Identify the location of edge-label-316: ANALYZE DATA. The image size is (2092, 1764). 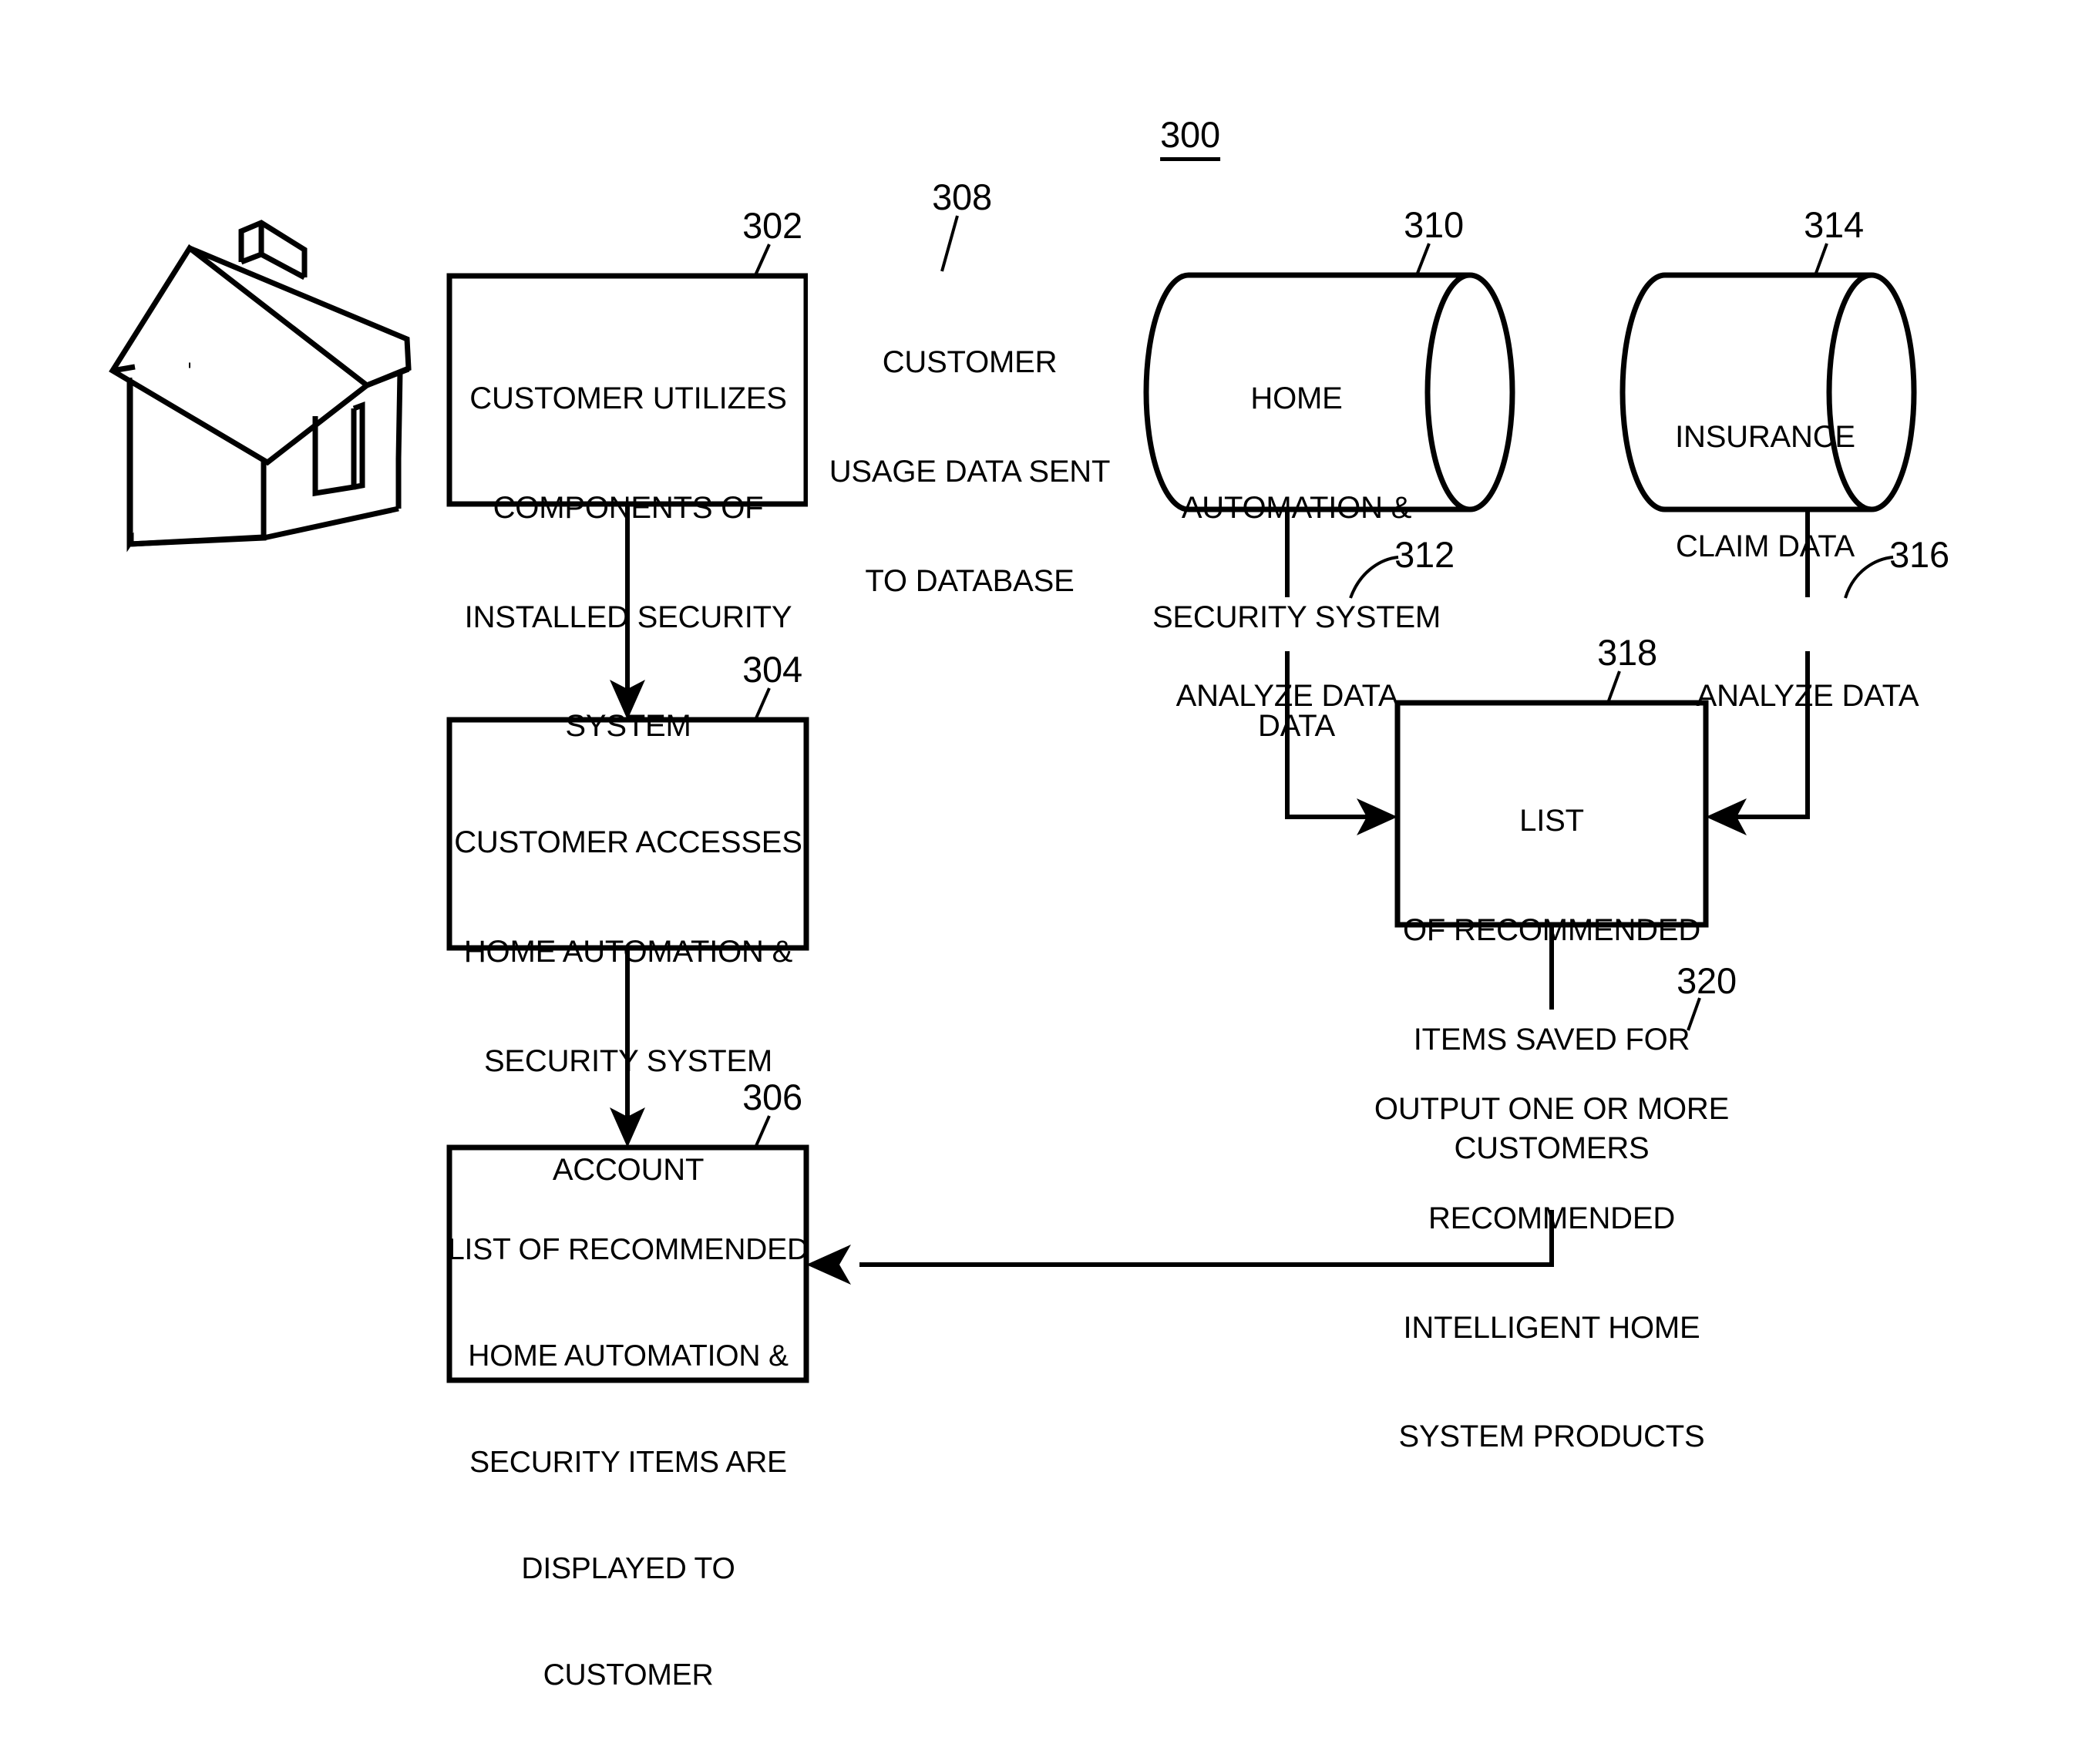
(1808, 697).